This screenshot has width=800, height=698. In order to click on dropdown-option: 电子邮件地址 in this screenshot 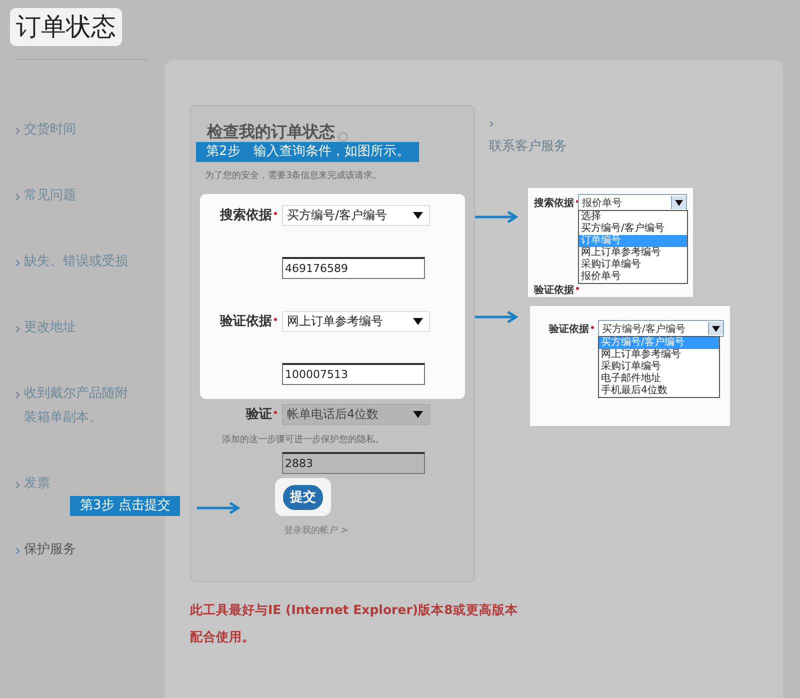, I will do `click(659, 379)`.